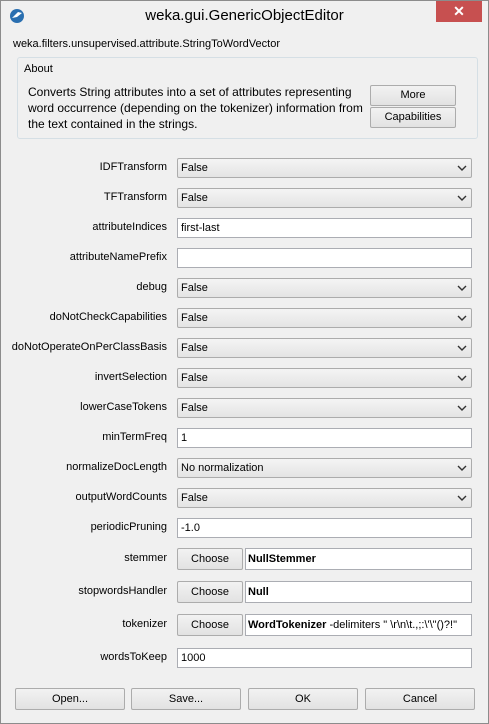 The height and width of the screenshot is (724, 489). I want to click on stopwords-handler-field: Null, so click(358, 592).